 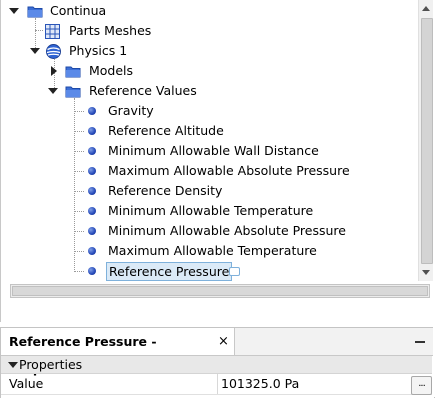 What do you see at coordinates (260, 384) in the screenshot?
I see `property-value: 101325.0 Pa` at bounding box center [260, 384].